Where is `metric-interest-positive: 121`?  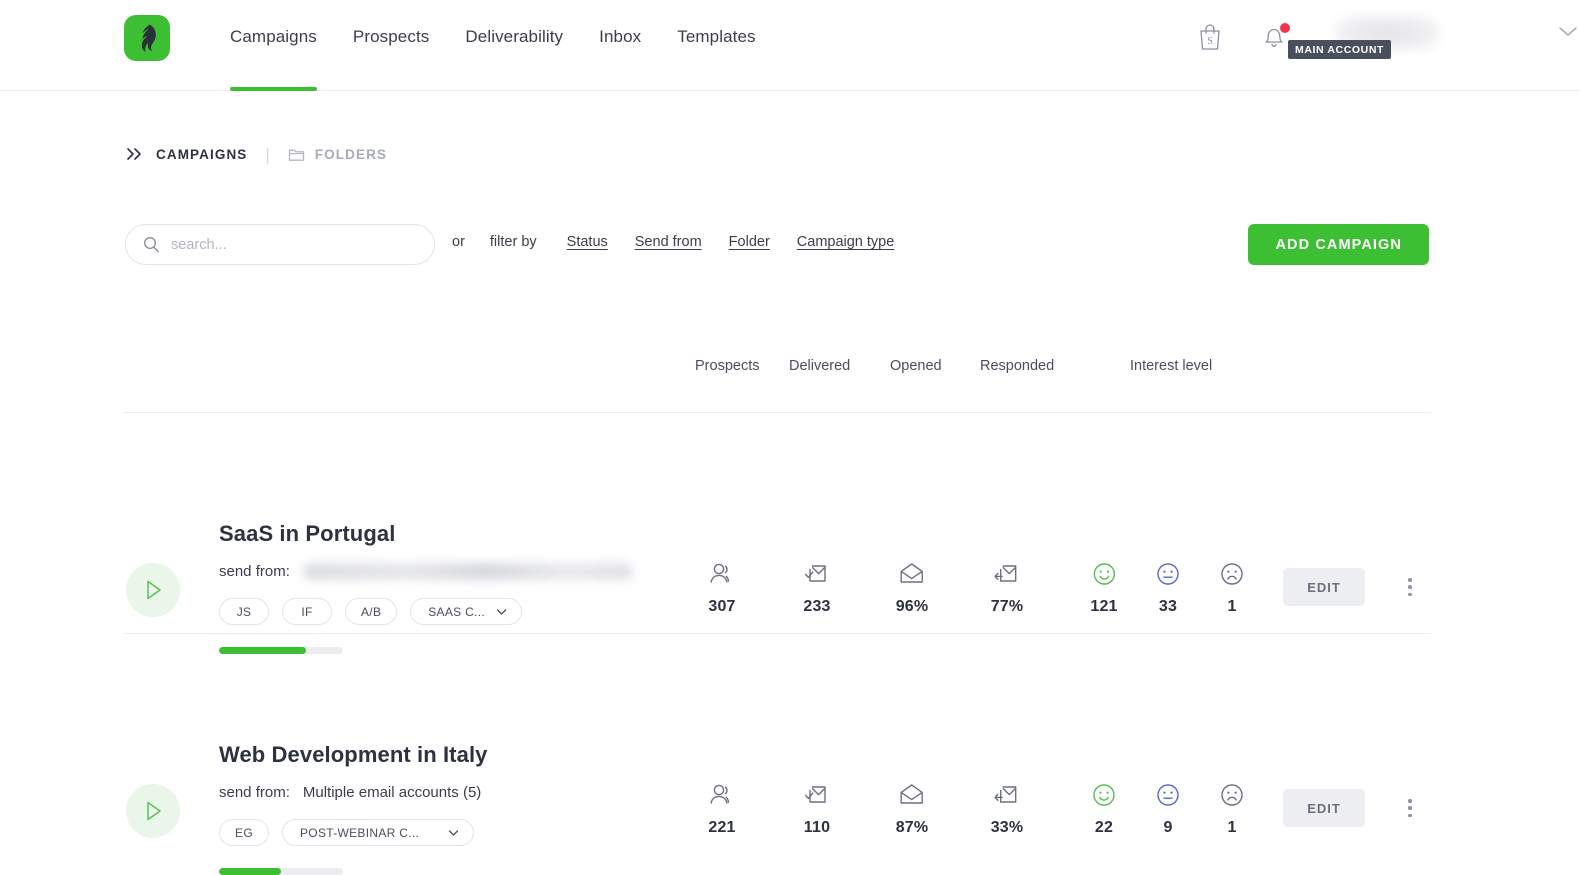 metric-interest-positive: 121 is located at coordinates (1103, 587).